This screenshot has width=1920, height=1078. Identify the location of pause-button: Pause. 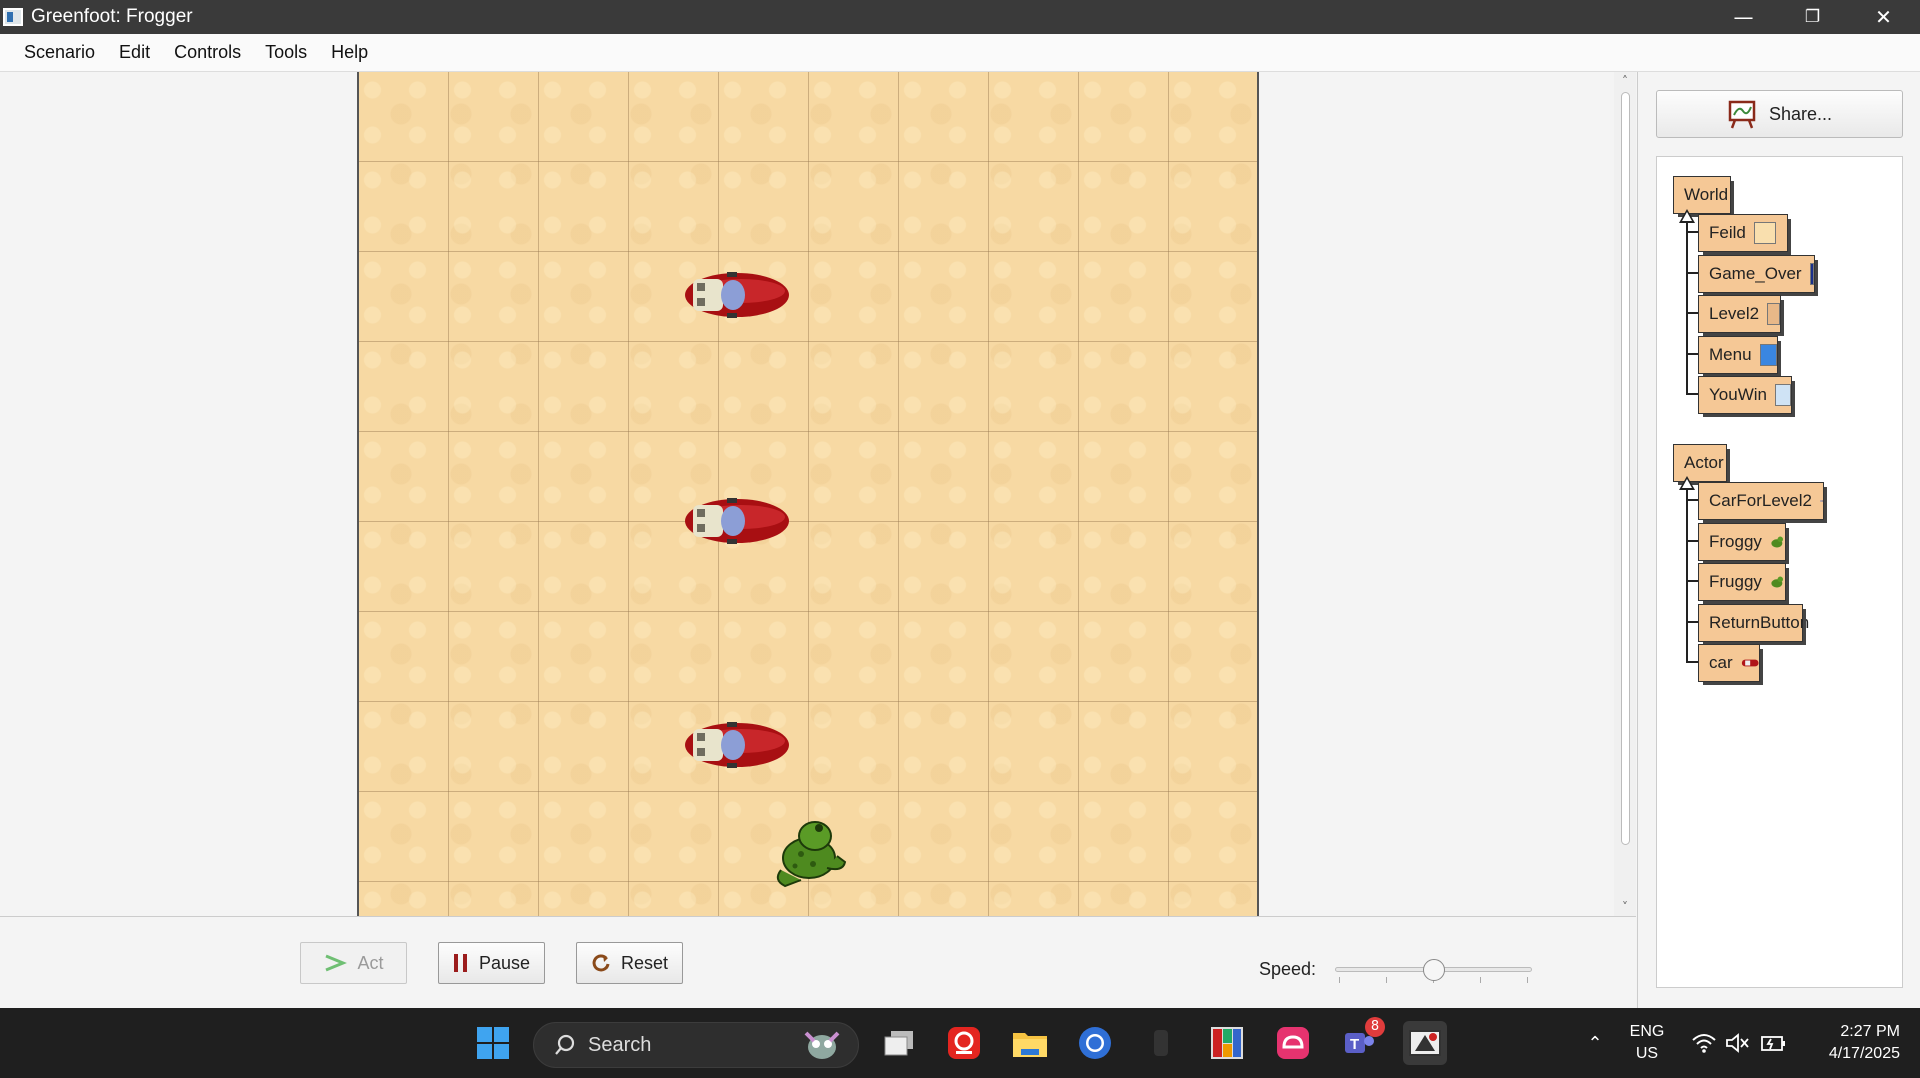
(491, 963).